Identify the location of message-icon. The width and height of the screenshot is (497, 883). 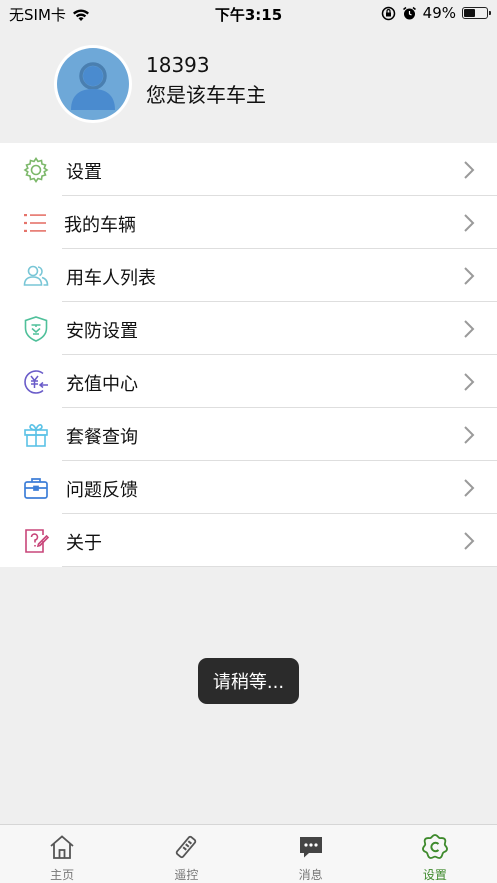
(310, 847).